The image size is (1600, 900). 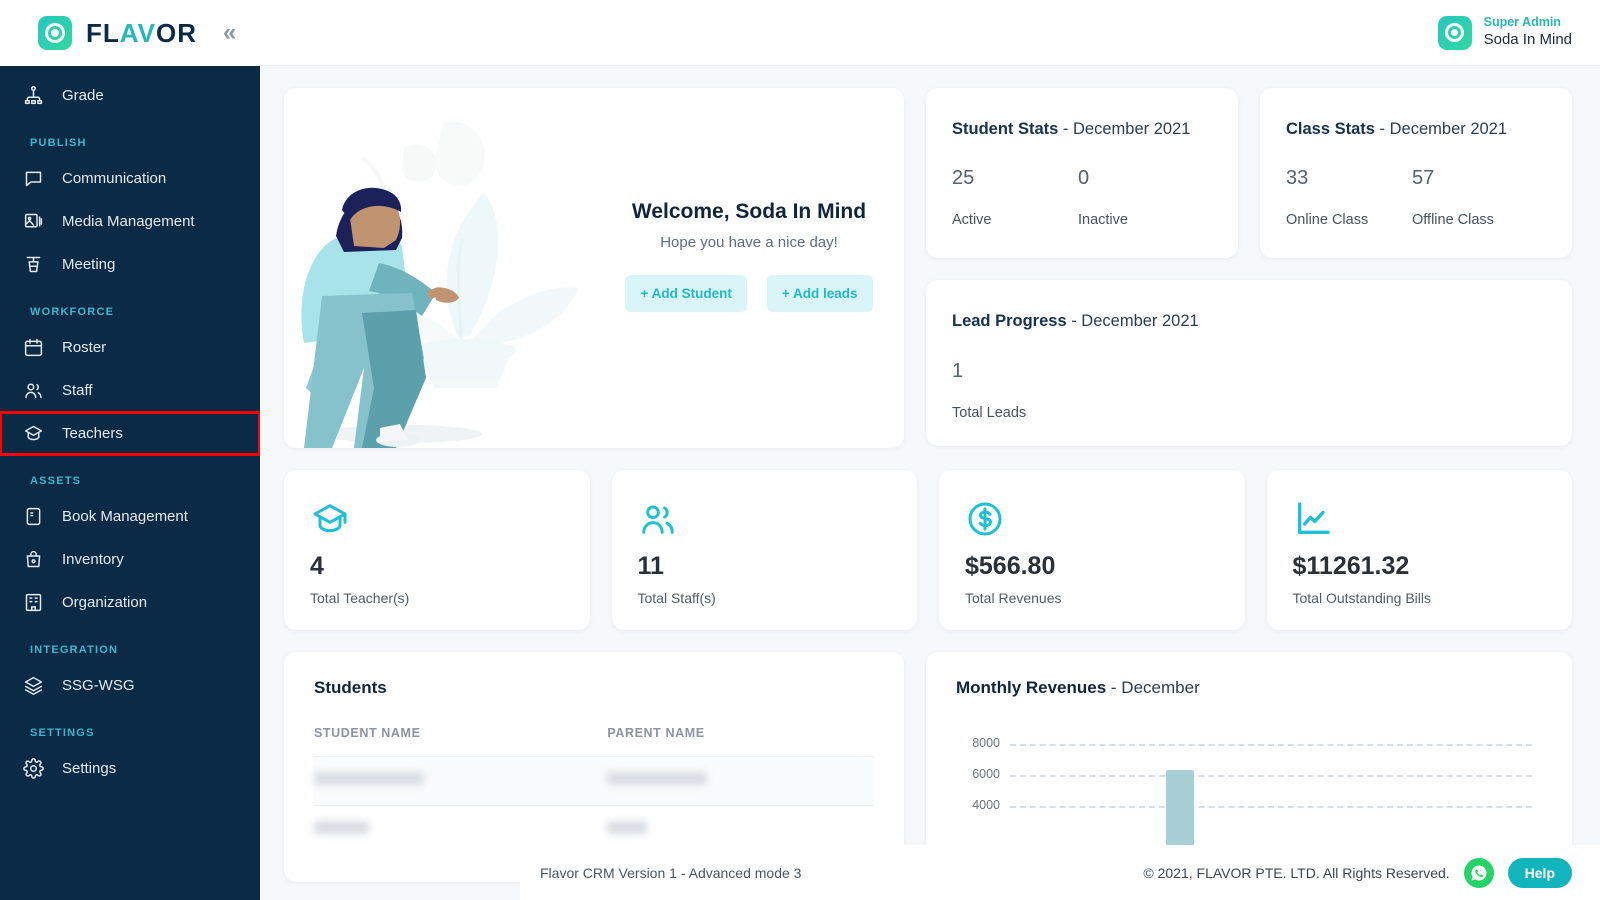 What do you see at coordinates (1297, 178) in the screenshot?
I see `metric-online-class-value: 33` at bounding box center [1297, 178].